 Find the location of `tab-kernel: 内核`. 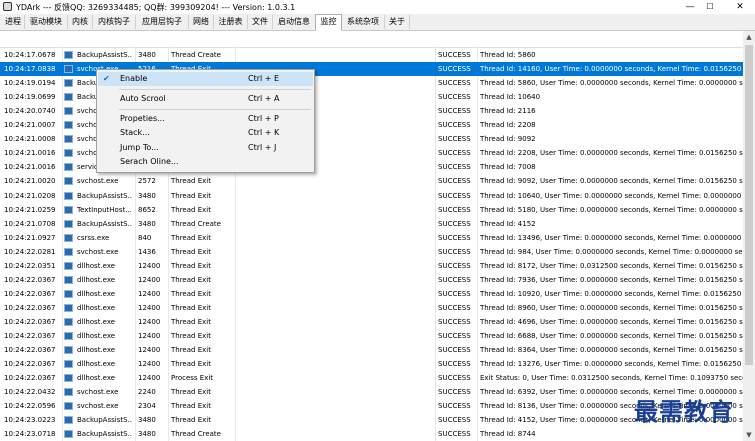

tab-kernel: 内核 is located at coordinates (80, 22).